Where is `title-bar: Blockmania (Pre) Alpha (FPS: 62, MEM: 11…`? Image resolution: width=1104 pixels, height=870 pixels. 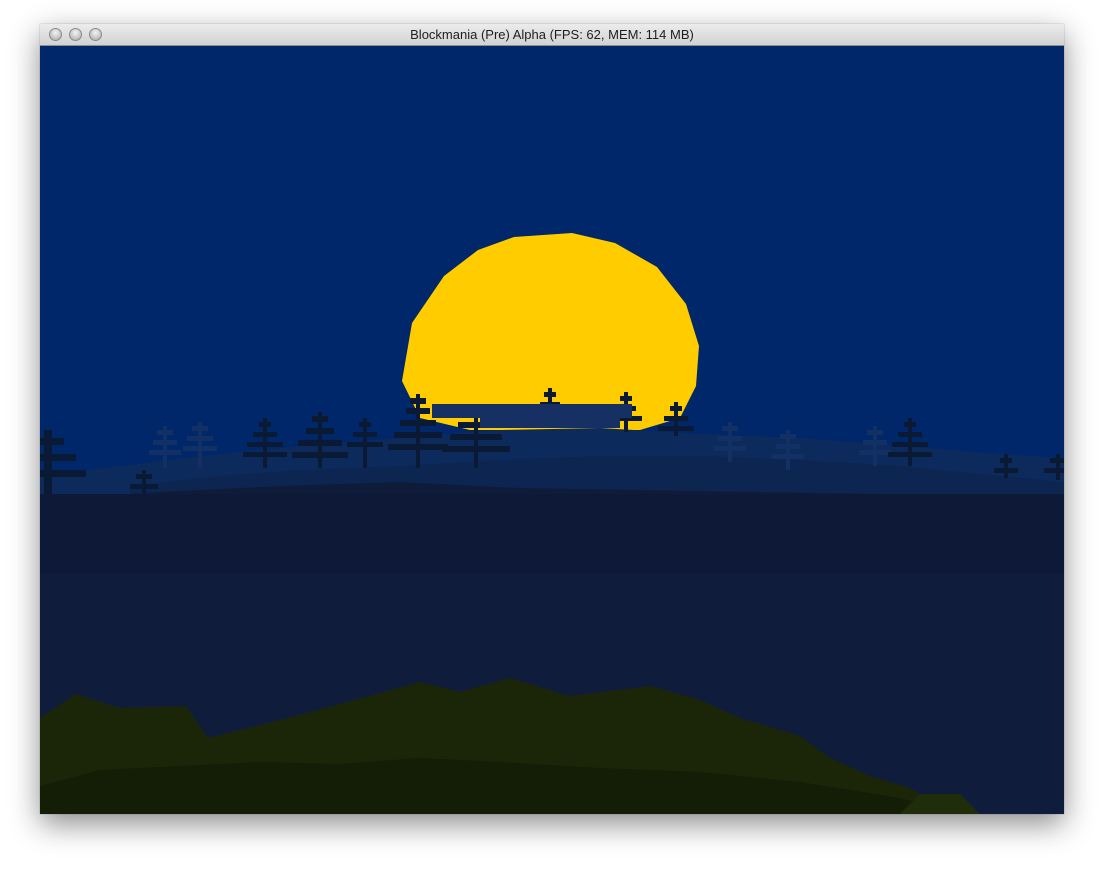
title-bar: Blockmania (Pre) Alpha (FPS: 62, MEM: 11… is located at coordinates (552, 35).